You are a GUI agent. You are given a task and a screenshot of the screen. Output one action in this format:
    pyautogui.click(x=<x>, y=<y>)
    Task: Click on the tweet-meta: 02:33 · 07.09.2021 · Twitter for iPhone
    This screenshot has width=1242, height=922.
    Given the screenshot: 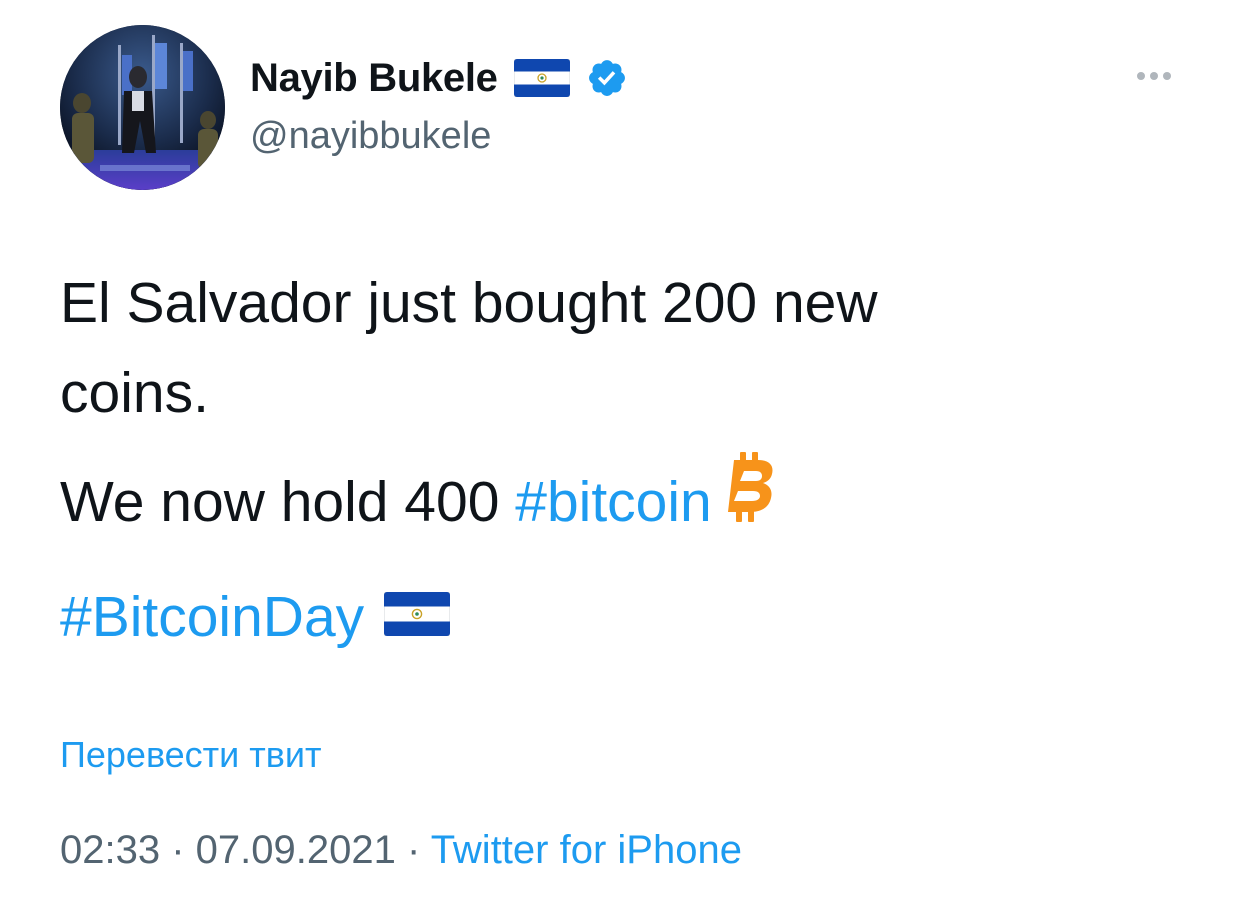 What is the action you would take?
    pyautogui.click(x=401, y=850)
    